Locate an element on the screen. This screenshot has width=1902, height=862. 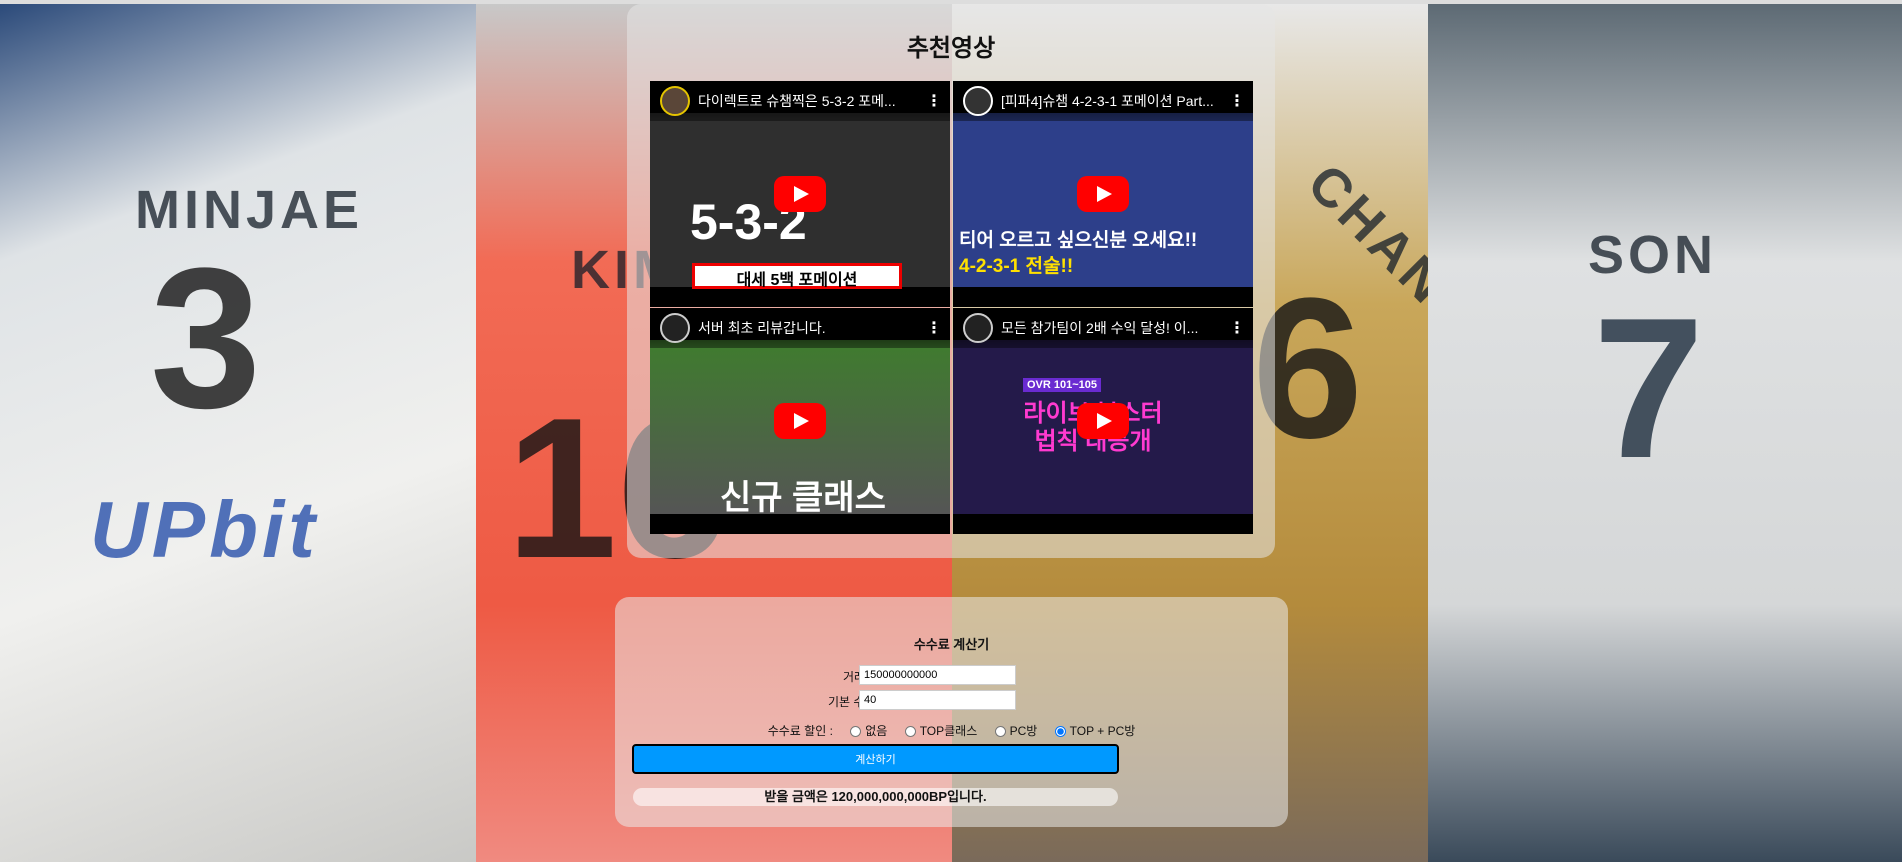
thumbnail-subtext: 4-2-3-1 전술!! is located at coordinates (1016, 266).